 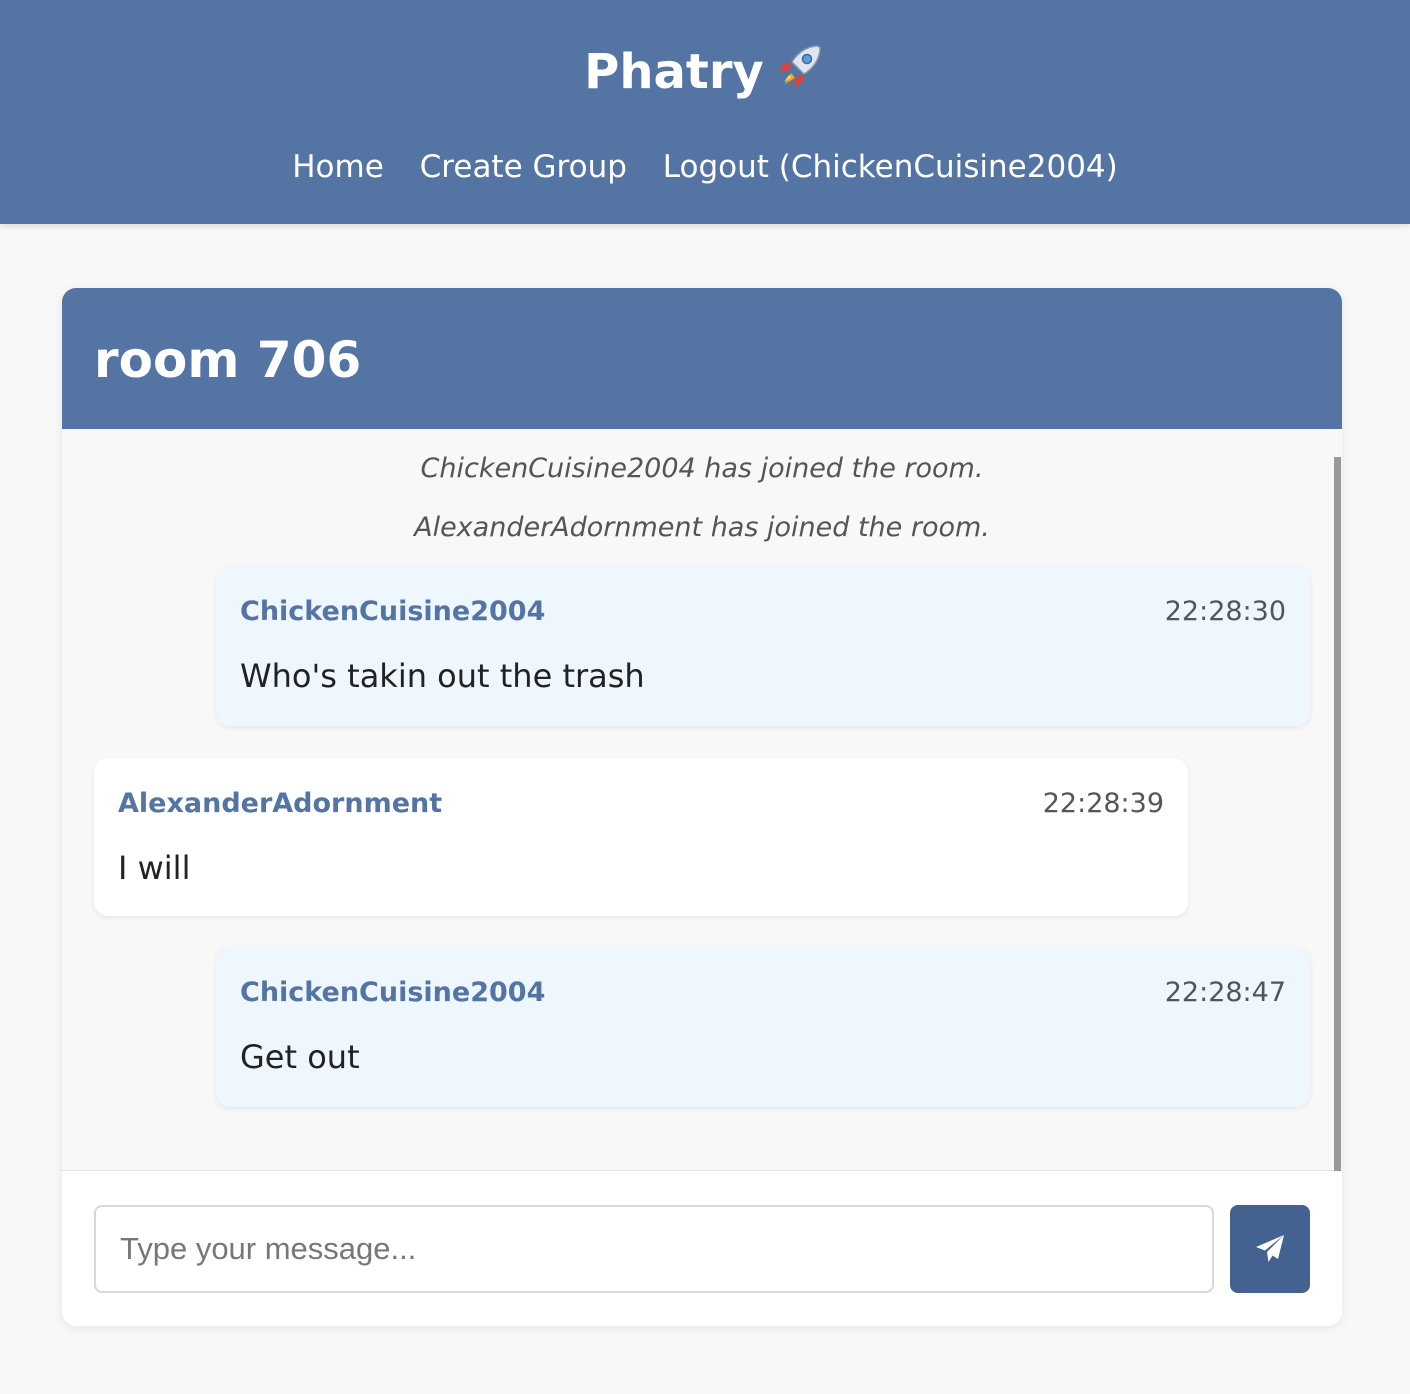 What do you see at coordinates (890, 167) in the screenshot?
I see `nav-logout-link: Logout (ChickenCuisine2004)` at bounding box center [890, 167].